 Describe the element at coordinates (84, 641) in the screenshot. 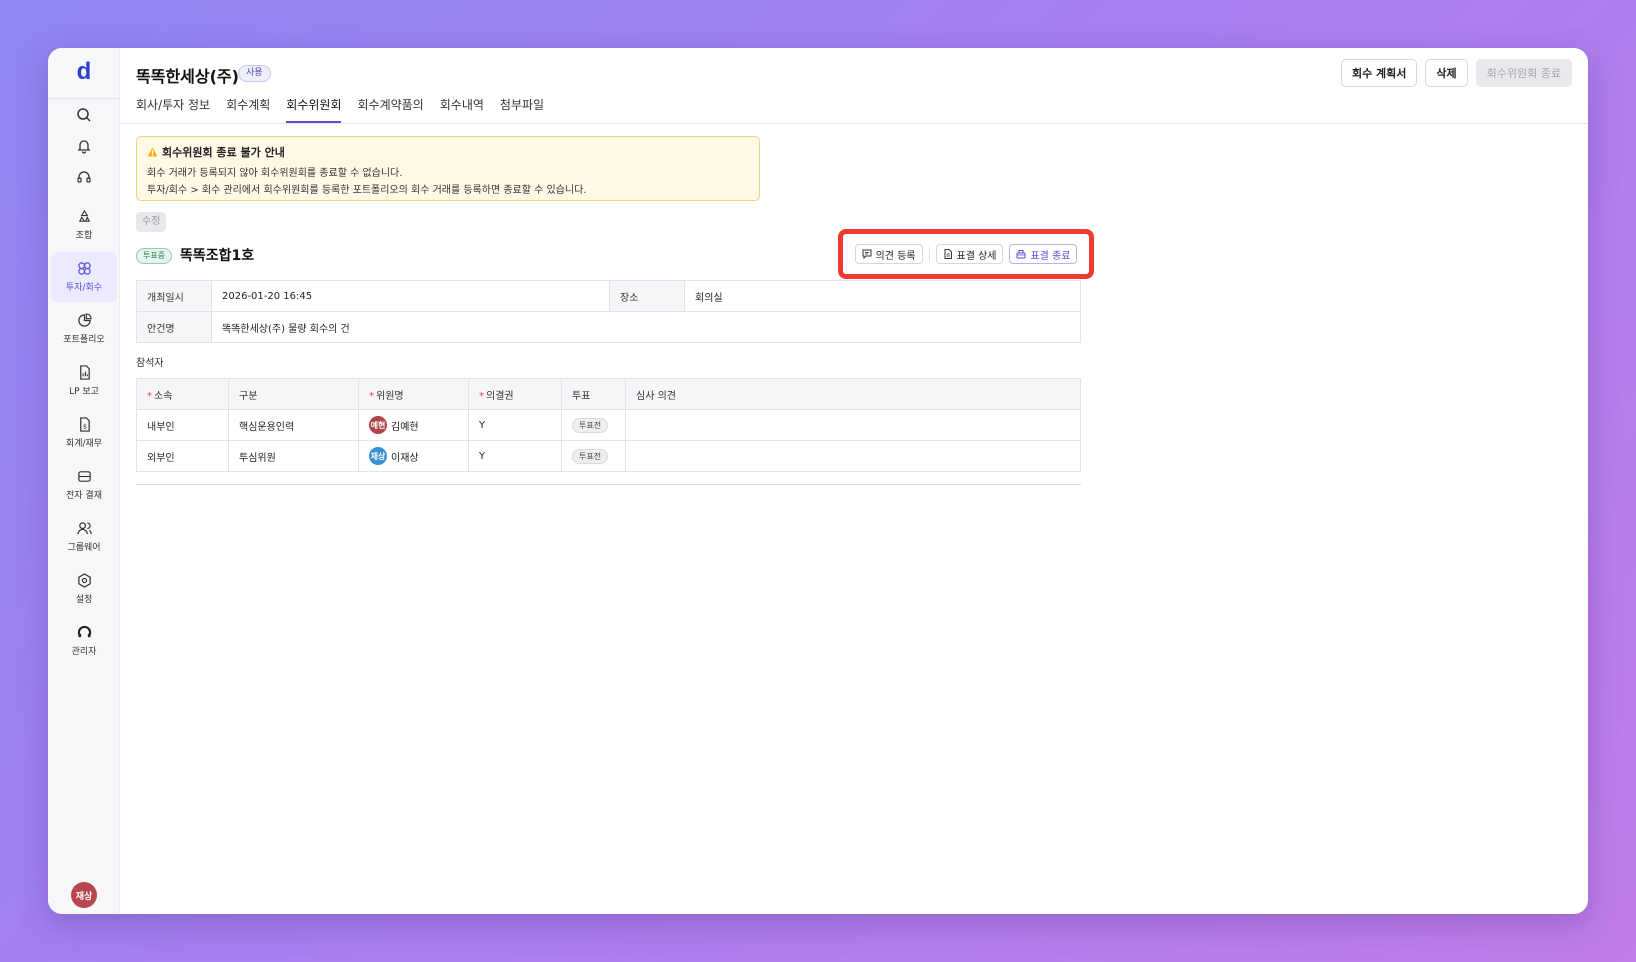

I see `sidebar-item-admin: 관리자` at that location.